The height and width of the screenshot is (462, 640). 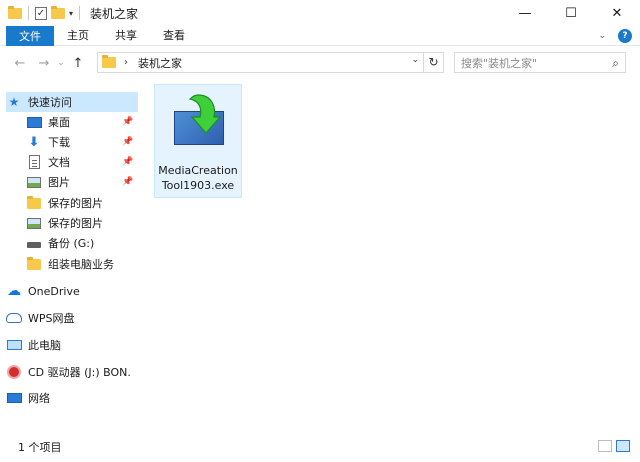 What do you see at coordinates (14, 318) in the screenshot?
I see `wps-cloud-icon` at bounding box center [14, 318].